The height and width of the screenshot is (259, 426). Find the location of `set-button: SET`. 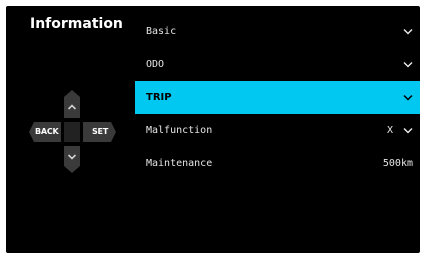

set-button: SET is located at coordinates (99, 132).